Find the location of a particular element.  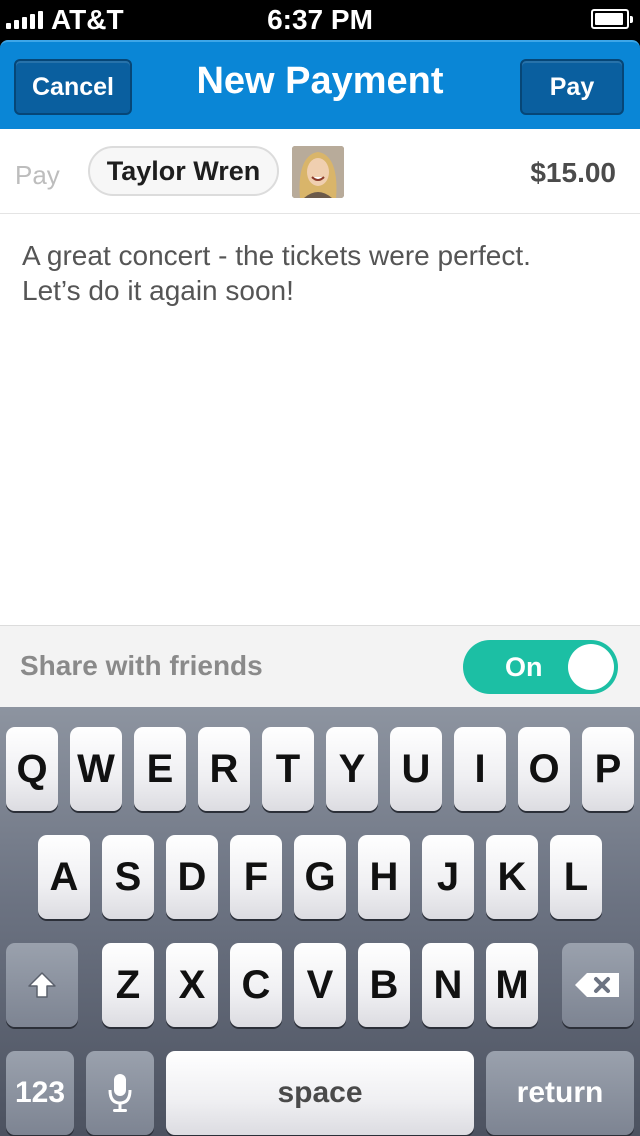

key-c: C is located at coordinates (256, 985).